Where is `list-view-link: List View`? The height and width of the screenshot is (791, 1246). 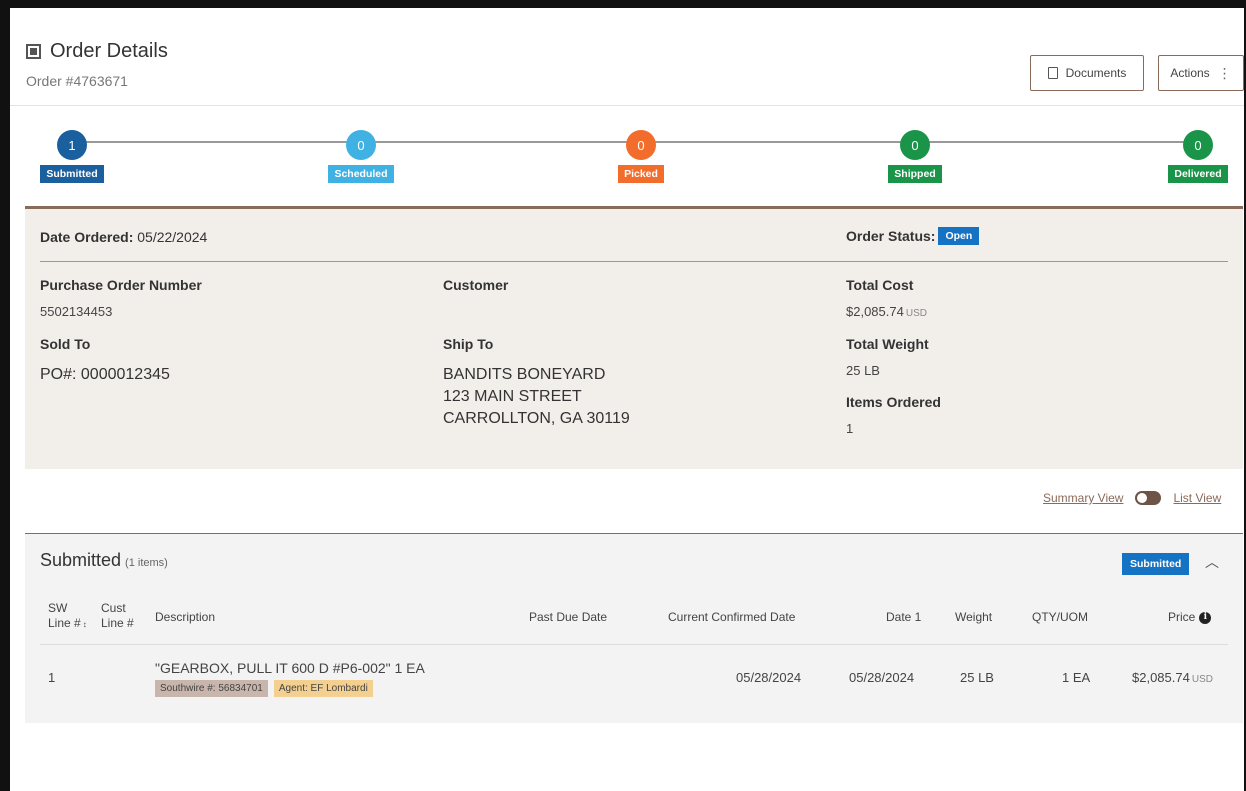
list-view-link: List View is located at coordinates (1197, 498).